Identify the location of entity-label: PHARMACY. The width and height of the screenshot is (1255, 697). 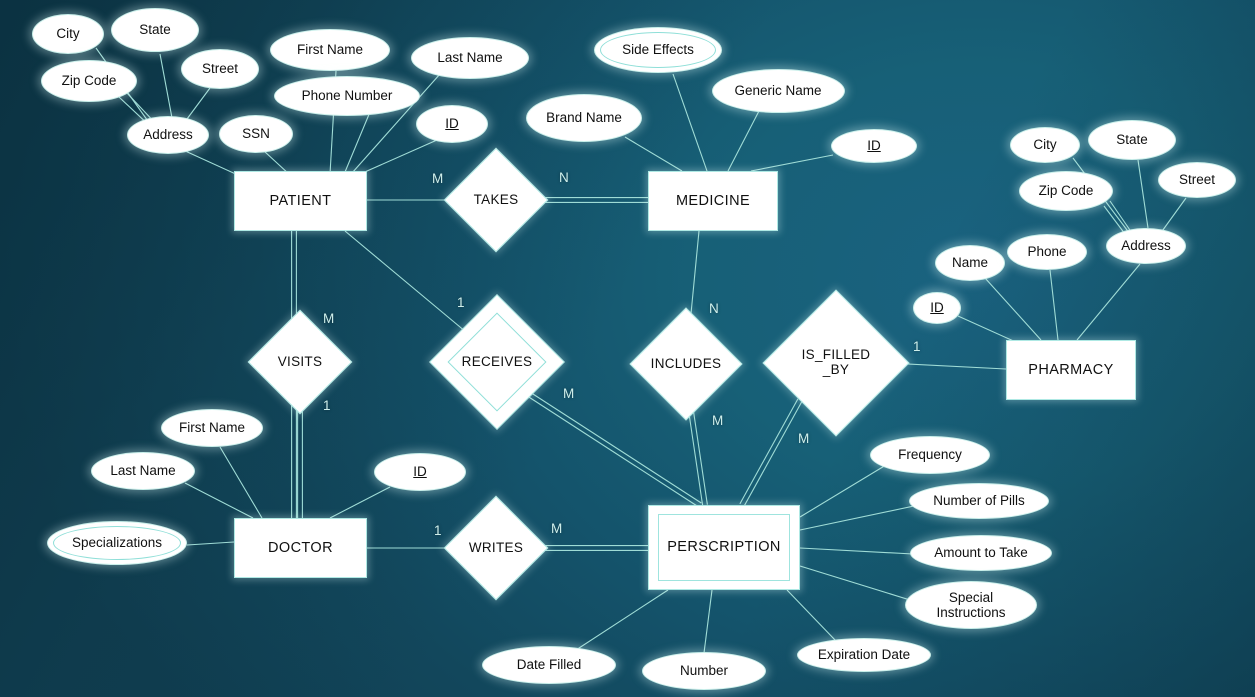
(1071, 369).